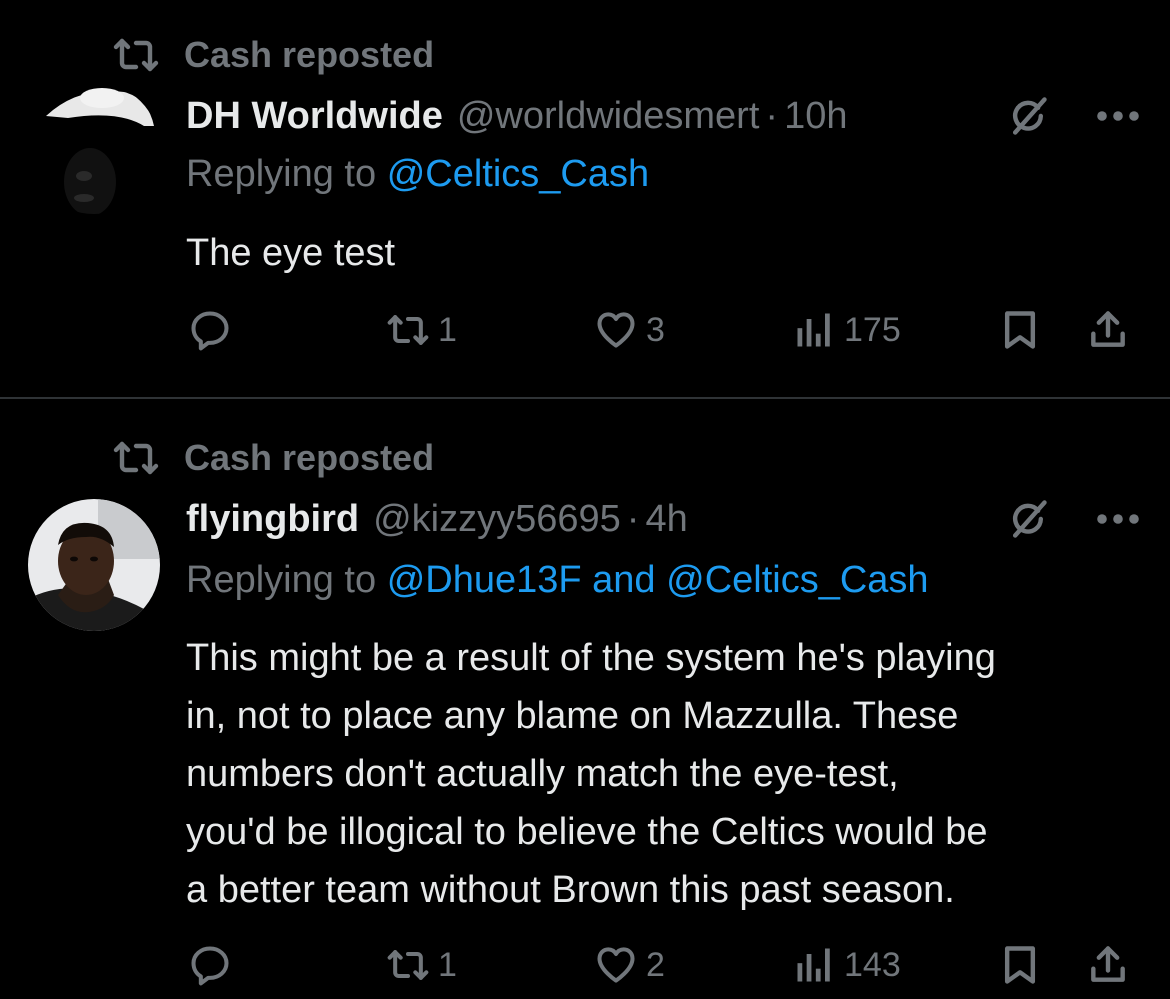 This screenshot has height=999, width=1170. Describe the element at coordinates (872, 964) in the screenshot. I see `view-count: 143` at that location.